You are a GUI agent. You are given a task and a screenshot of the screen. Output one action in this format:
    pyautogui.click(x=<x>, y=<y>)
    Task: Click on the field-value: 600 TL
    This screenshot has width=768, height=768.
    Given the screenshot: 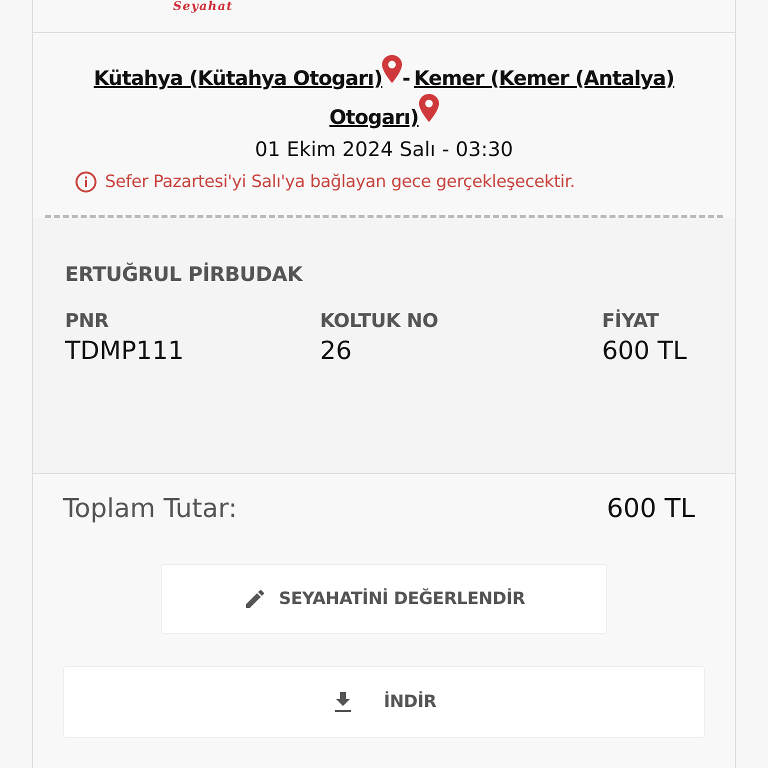 What is the action you would take?
    pyautogui.click(x=645, y=350)
    